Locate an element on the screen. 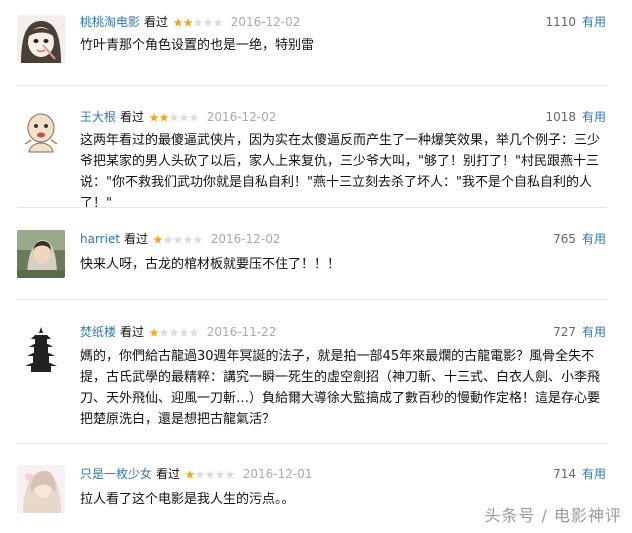 The width and height of the screenshot is (632, 533). watermark: 头条号 / 电影神评 is located at coordinates (553, 515).